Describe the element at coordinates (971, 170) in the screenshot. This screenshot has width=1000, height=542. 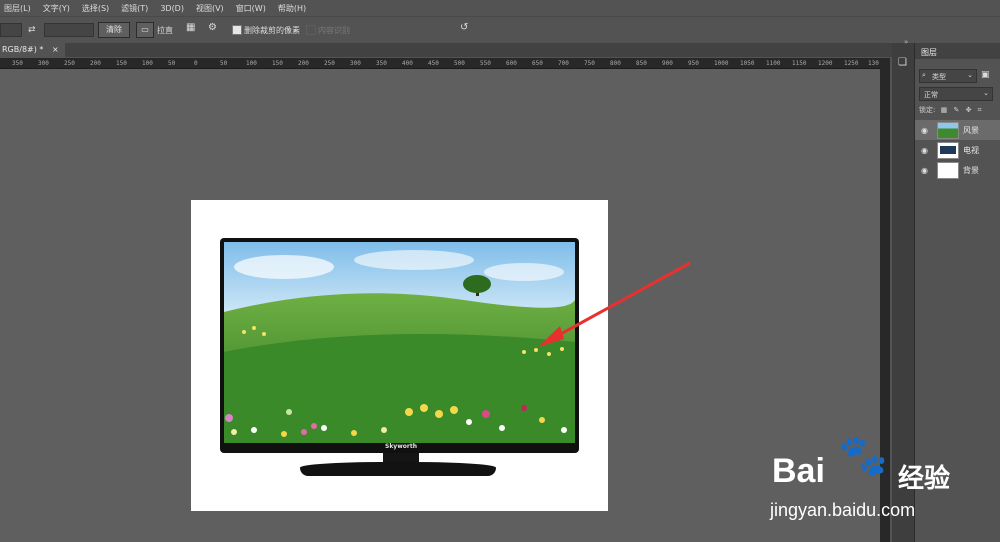
I see `layer-name: 背景` at that location.